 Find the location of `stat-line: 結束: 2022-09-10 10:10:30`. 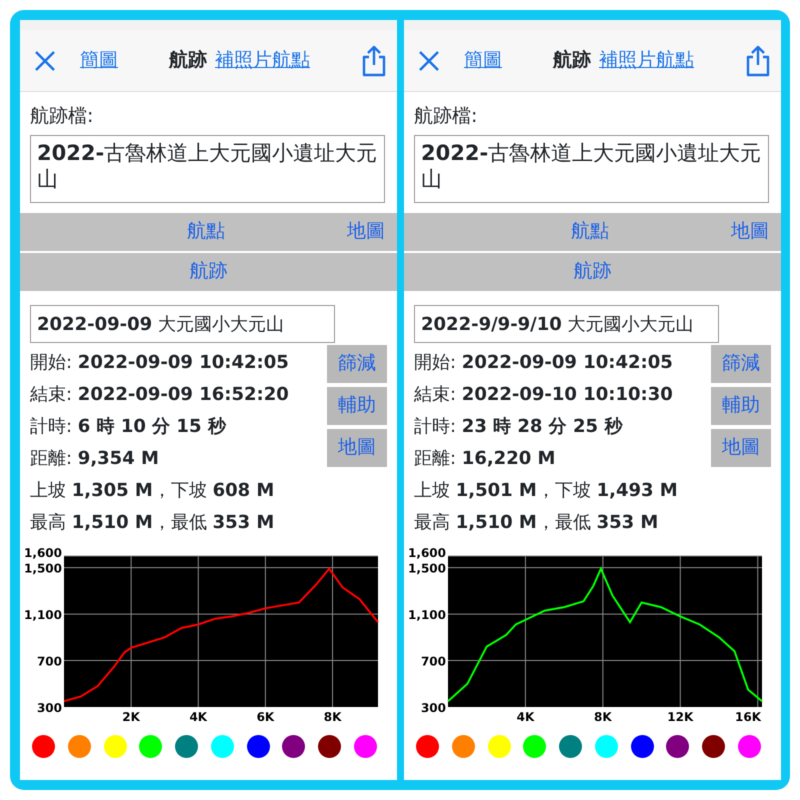

stat-line: 結束: 2022-09-10 10:10:30 is located at coordinates (544, 394).